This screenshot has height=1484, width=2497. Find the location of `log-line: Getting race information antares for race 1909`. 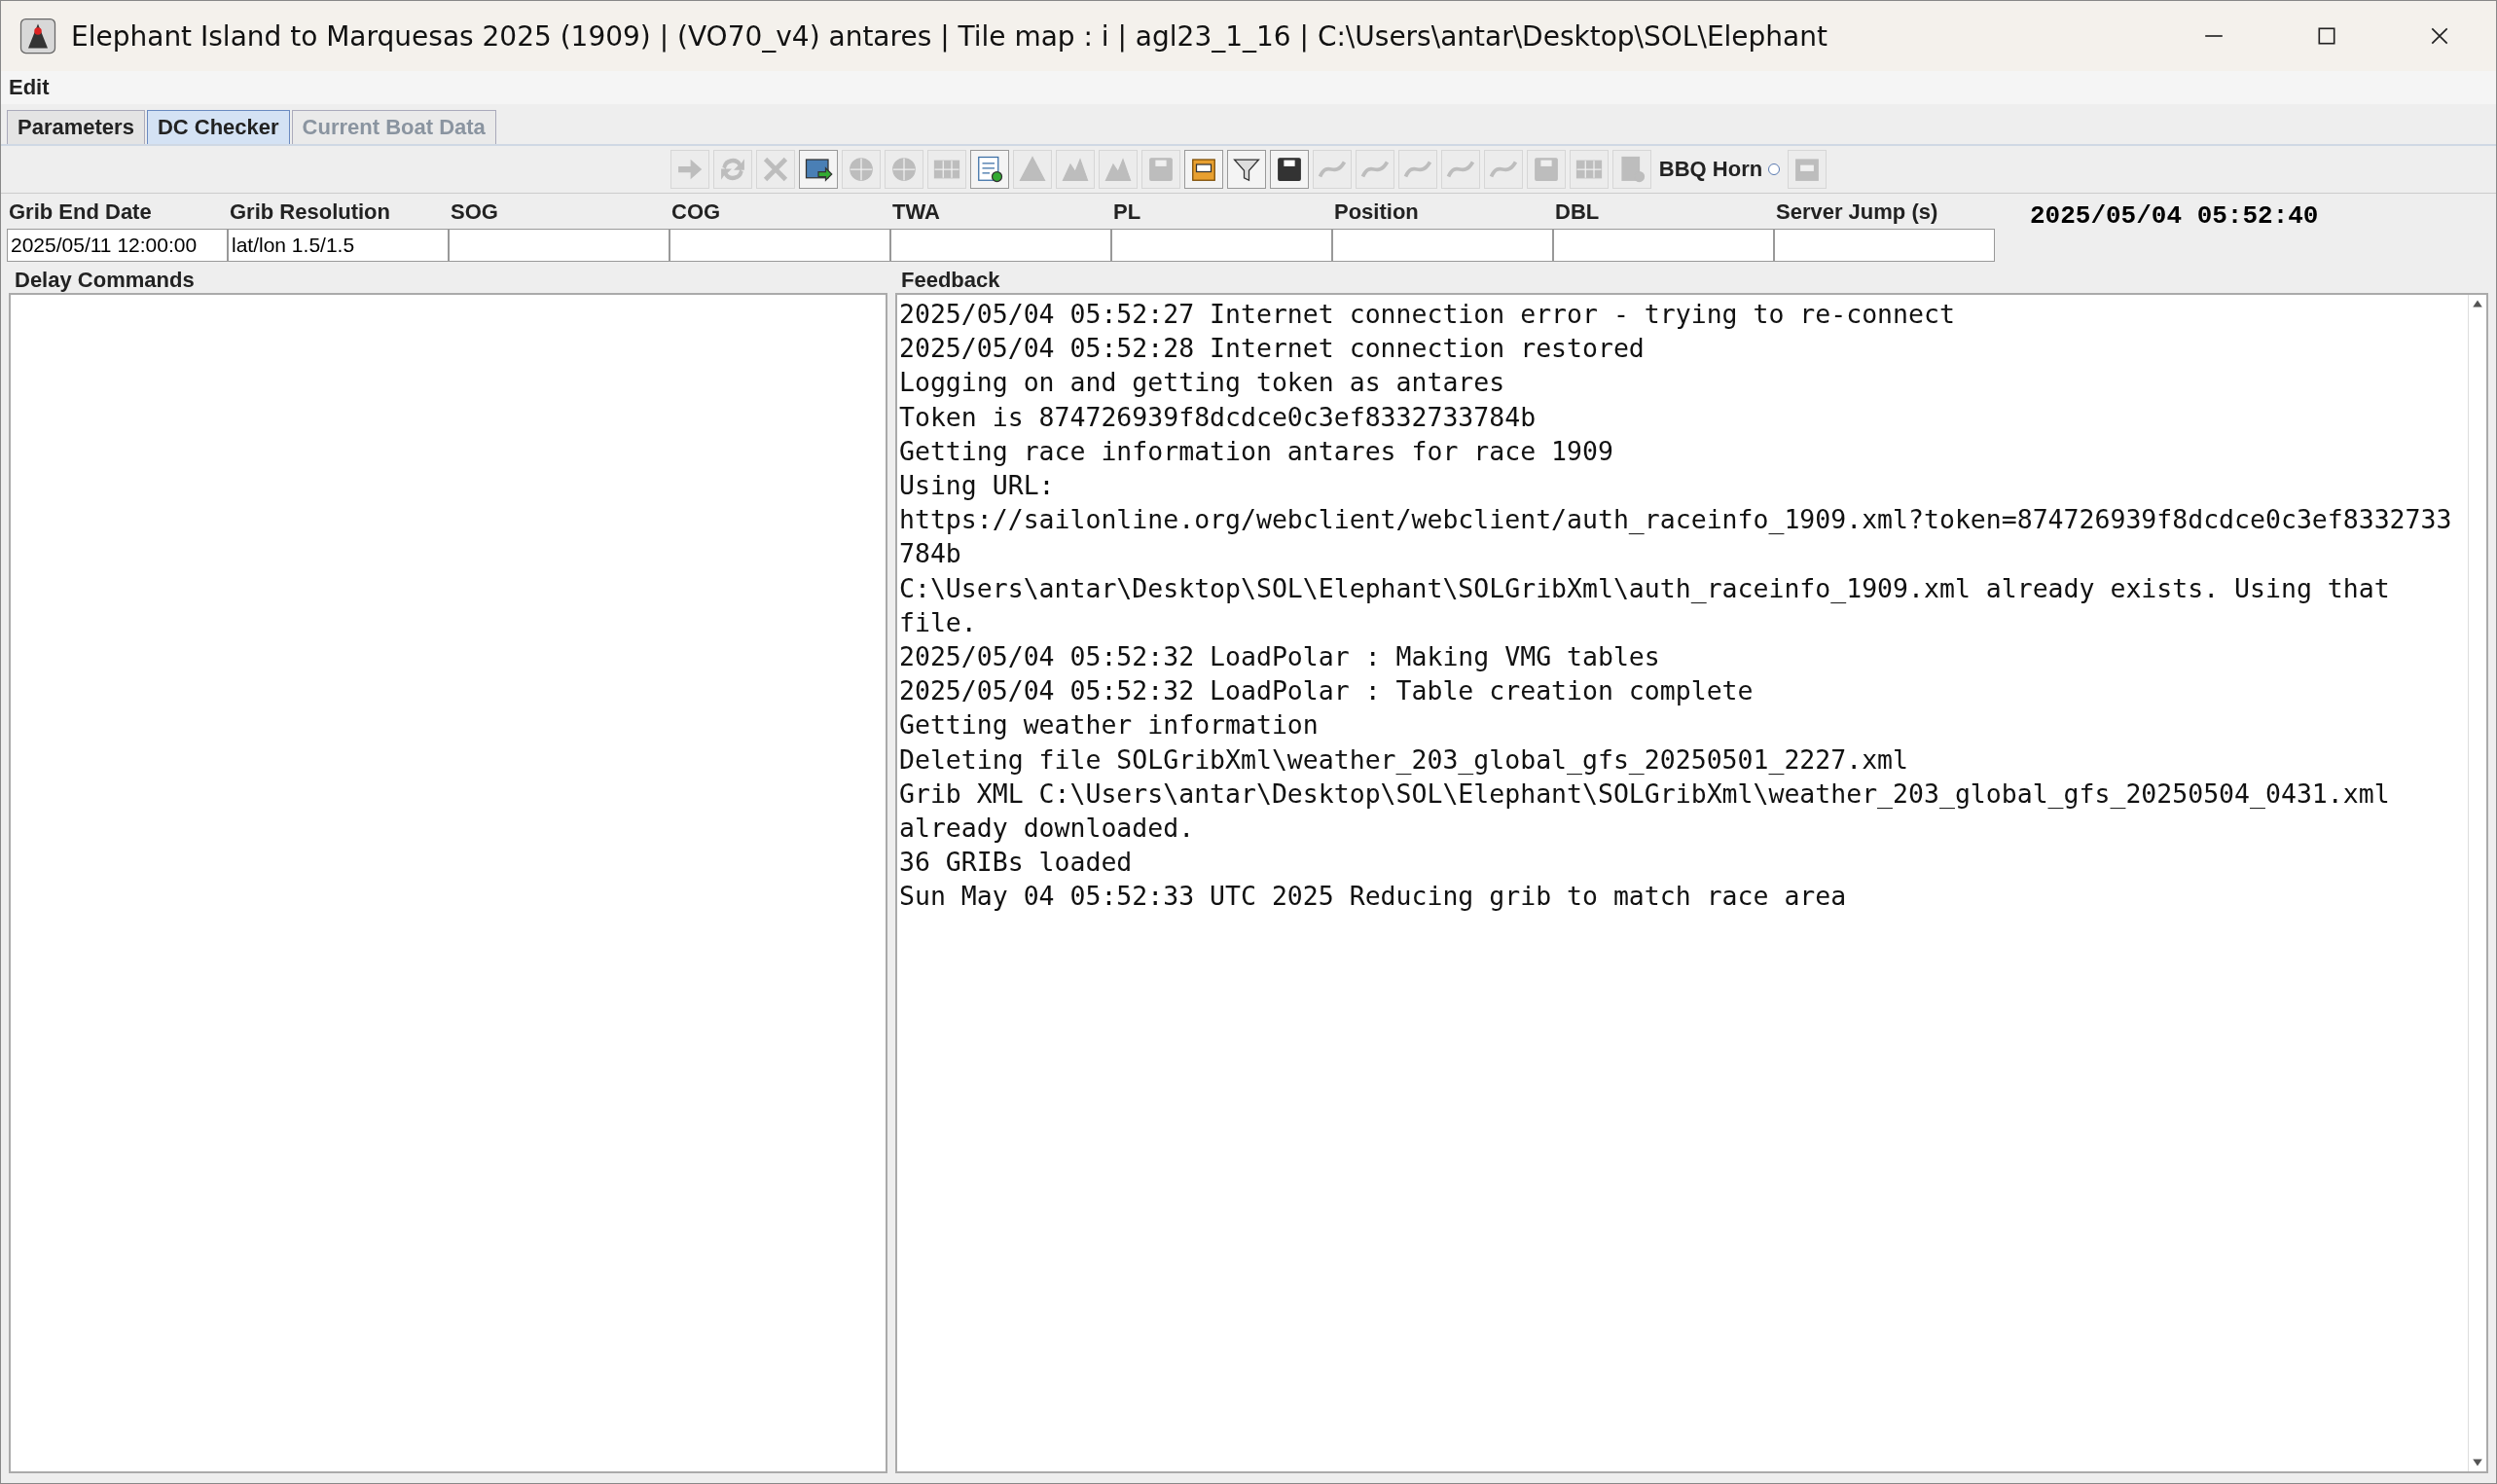

log-line: Getting race information antares for race 1909 is located at coordinates (1256, 451).